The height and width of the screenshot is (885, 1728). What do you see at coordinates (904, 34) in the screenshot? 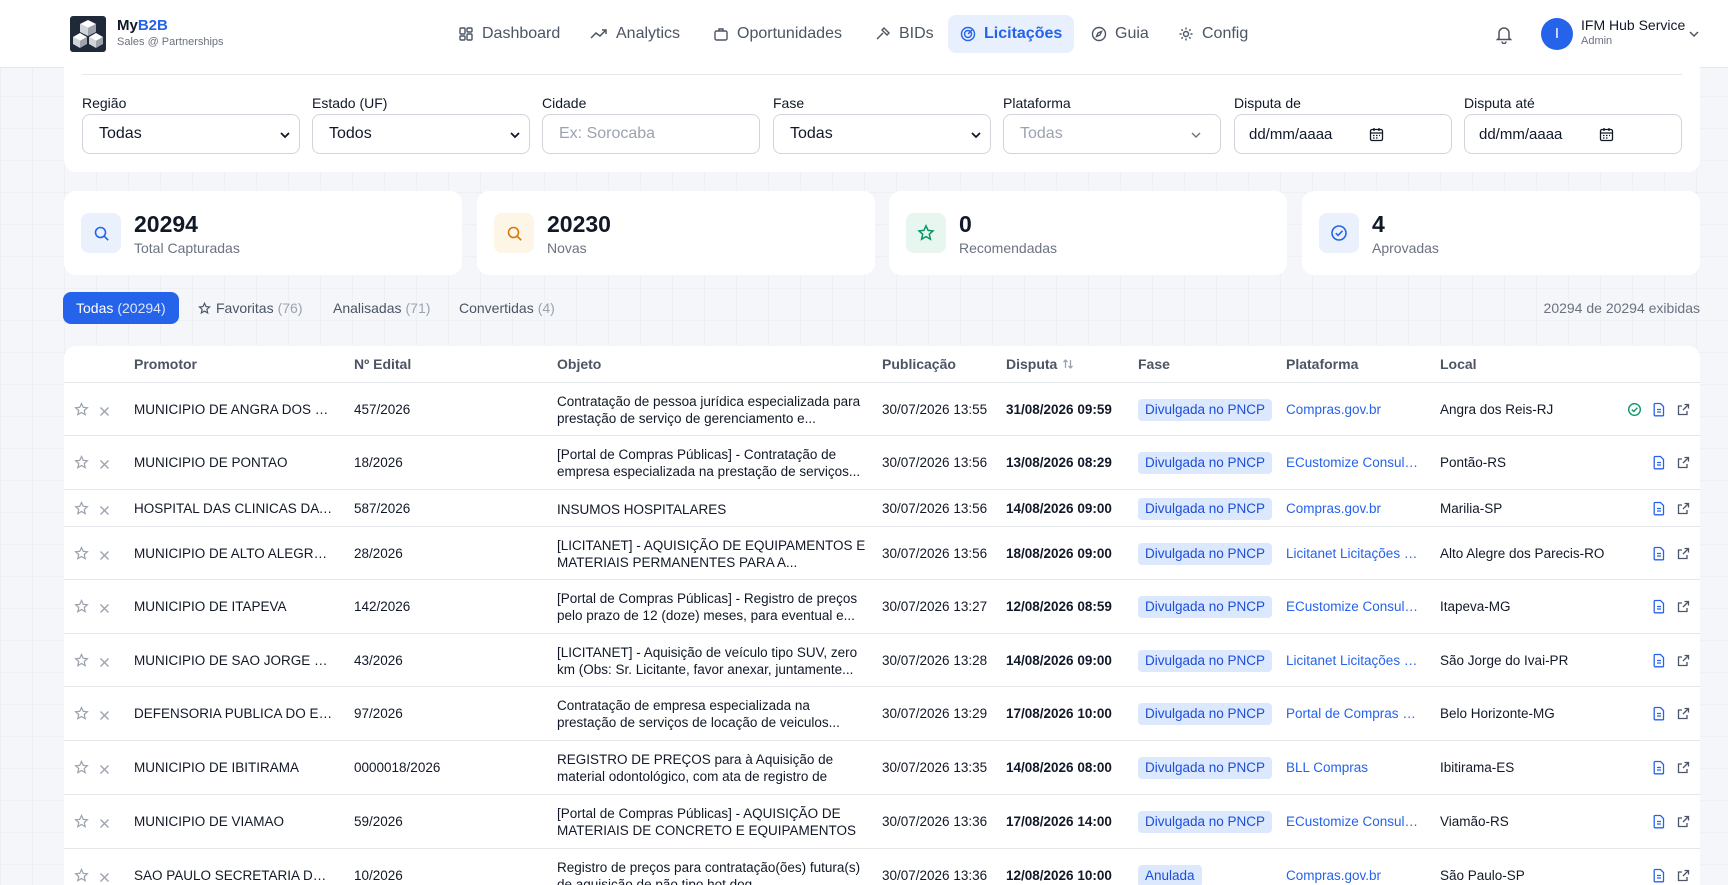
I see `nav-bids: BIDs` at bounding box center [904, 34].